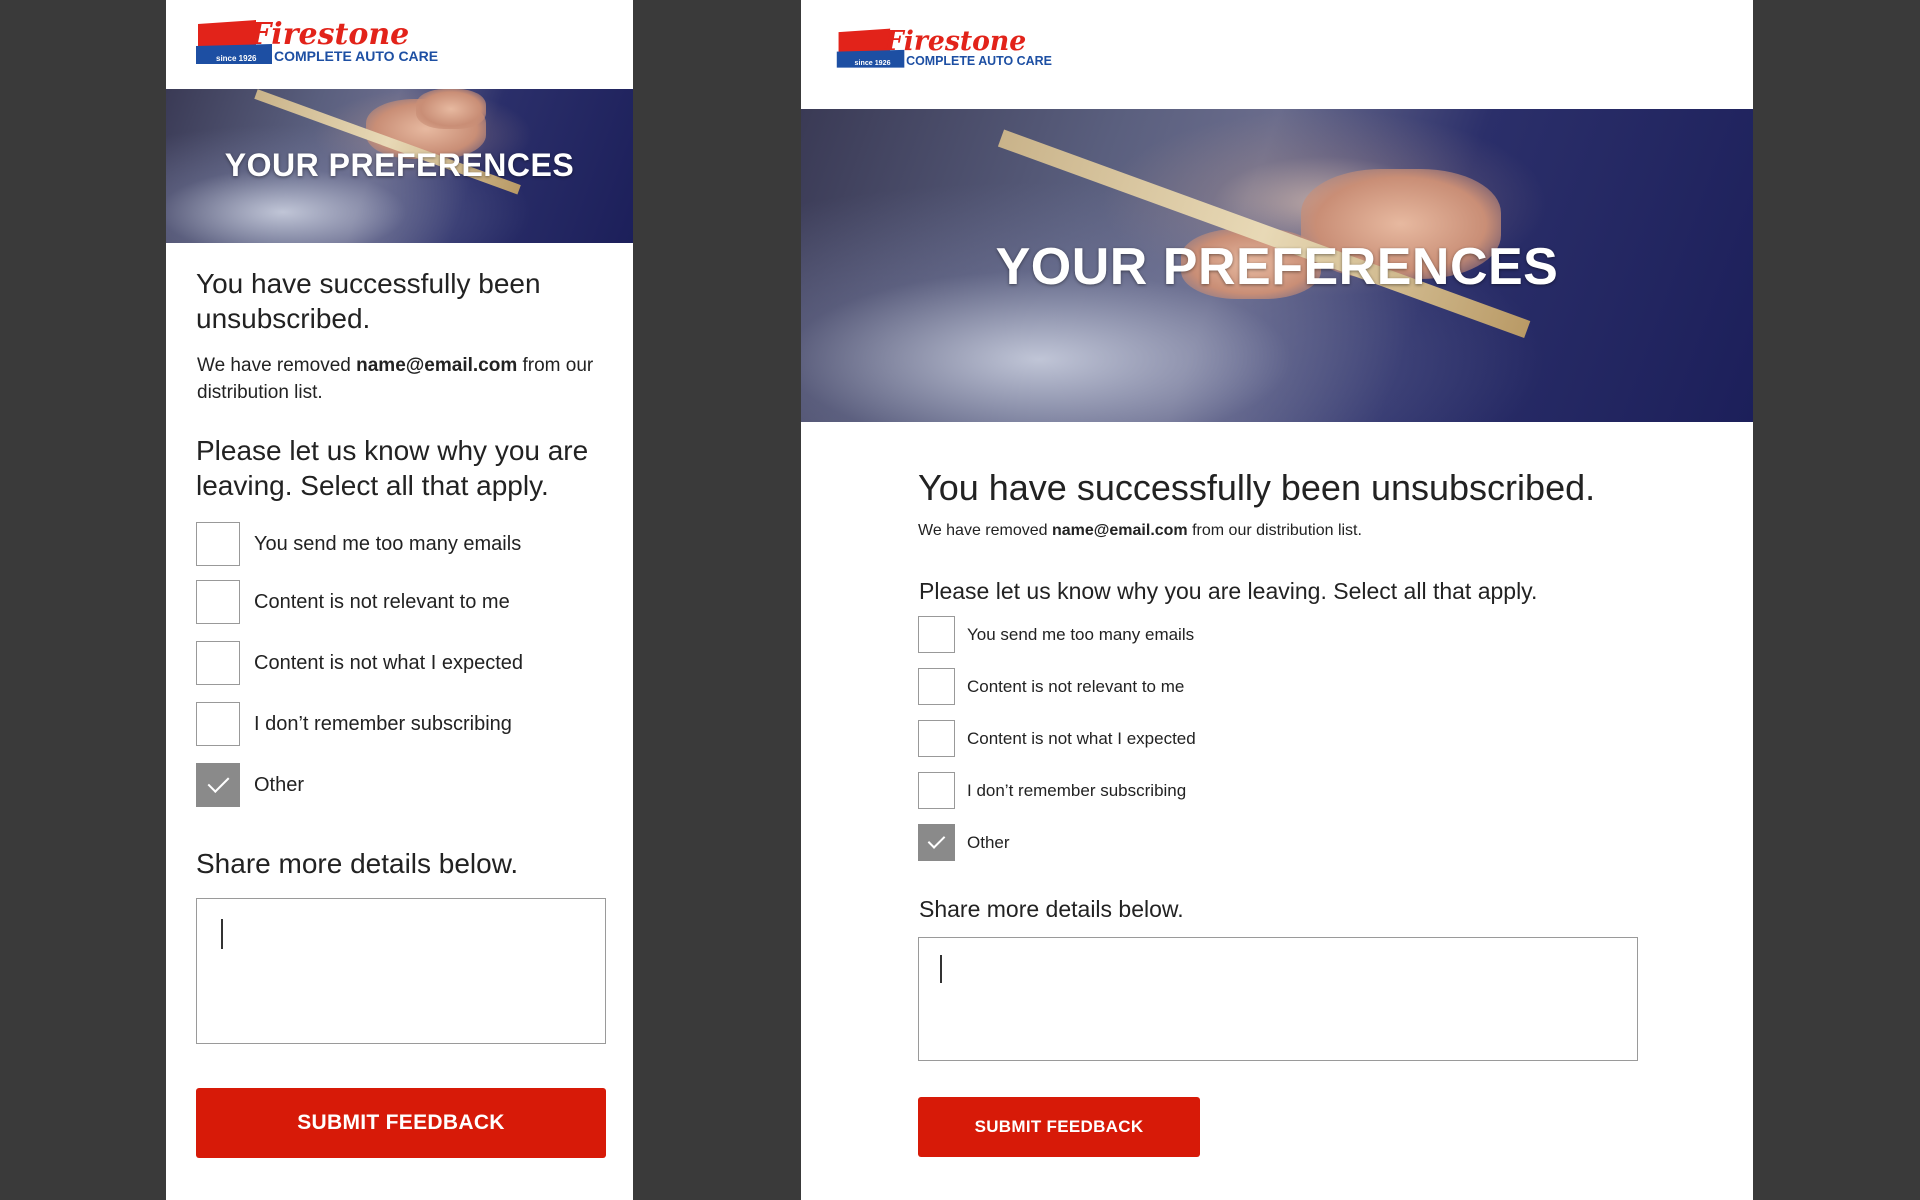  I want to click on removed-suffix: from our distribution list., so click(1277, 530).